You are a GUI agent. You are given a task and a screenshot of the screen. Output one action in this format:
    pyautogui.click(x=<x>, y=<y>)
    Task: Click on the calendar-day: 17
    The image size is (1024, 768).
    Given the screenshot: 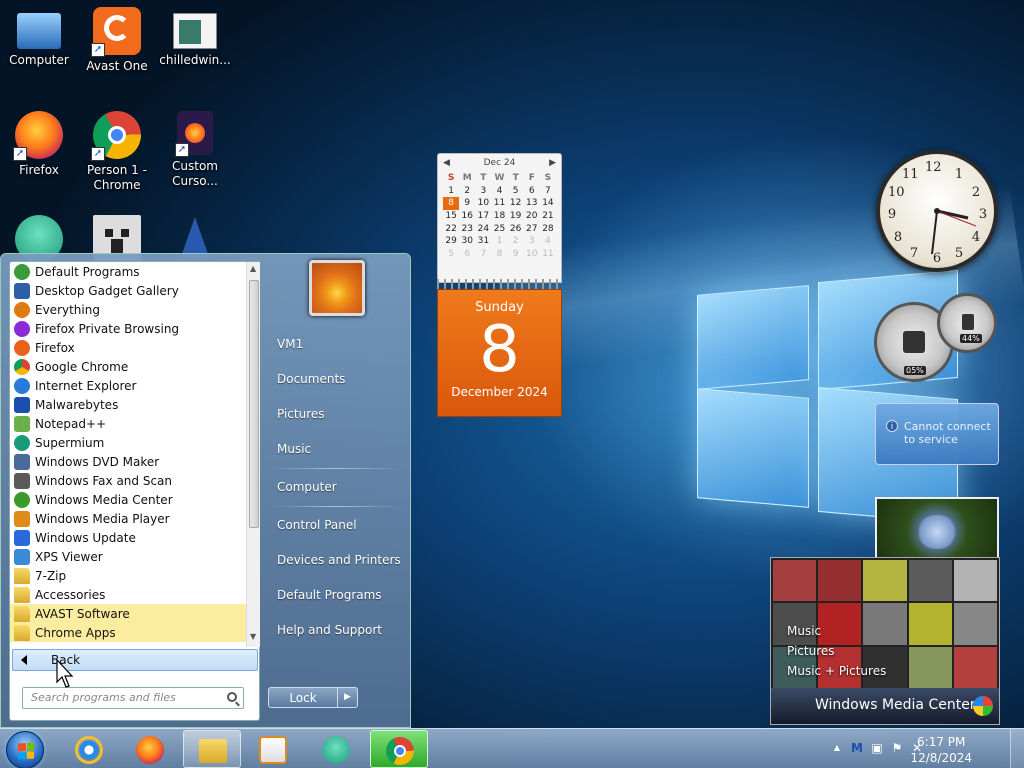 What is the action you would take?
    pyautogui.click(x=483, y=216)
    